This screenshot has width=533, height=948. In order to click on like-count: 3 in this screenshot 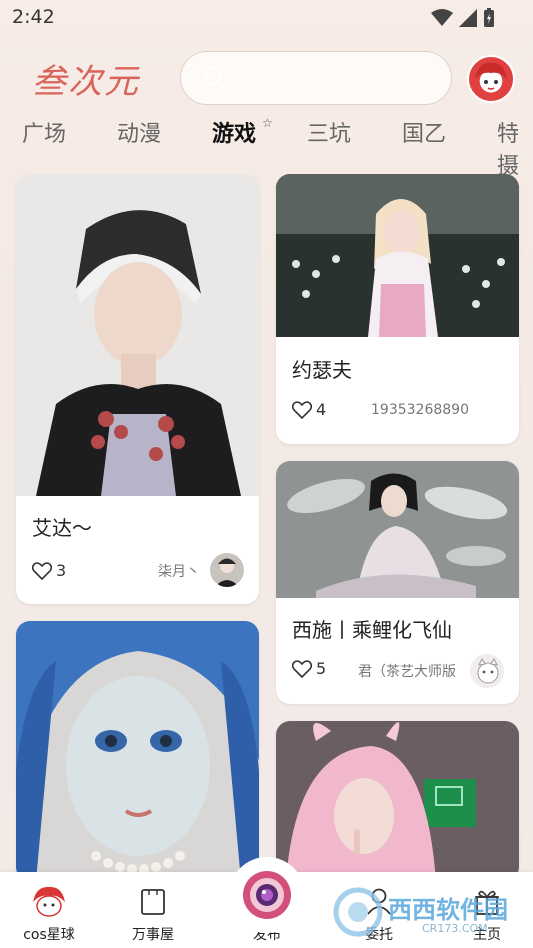, I will do `click(61, 570)`.